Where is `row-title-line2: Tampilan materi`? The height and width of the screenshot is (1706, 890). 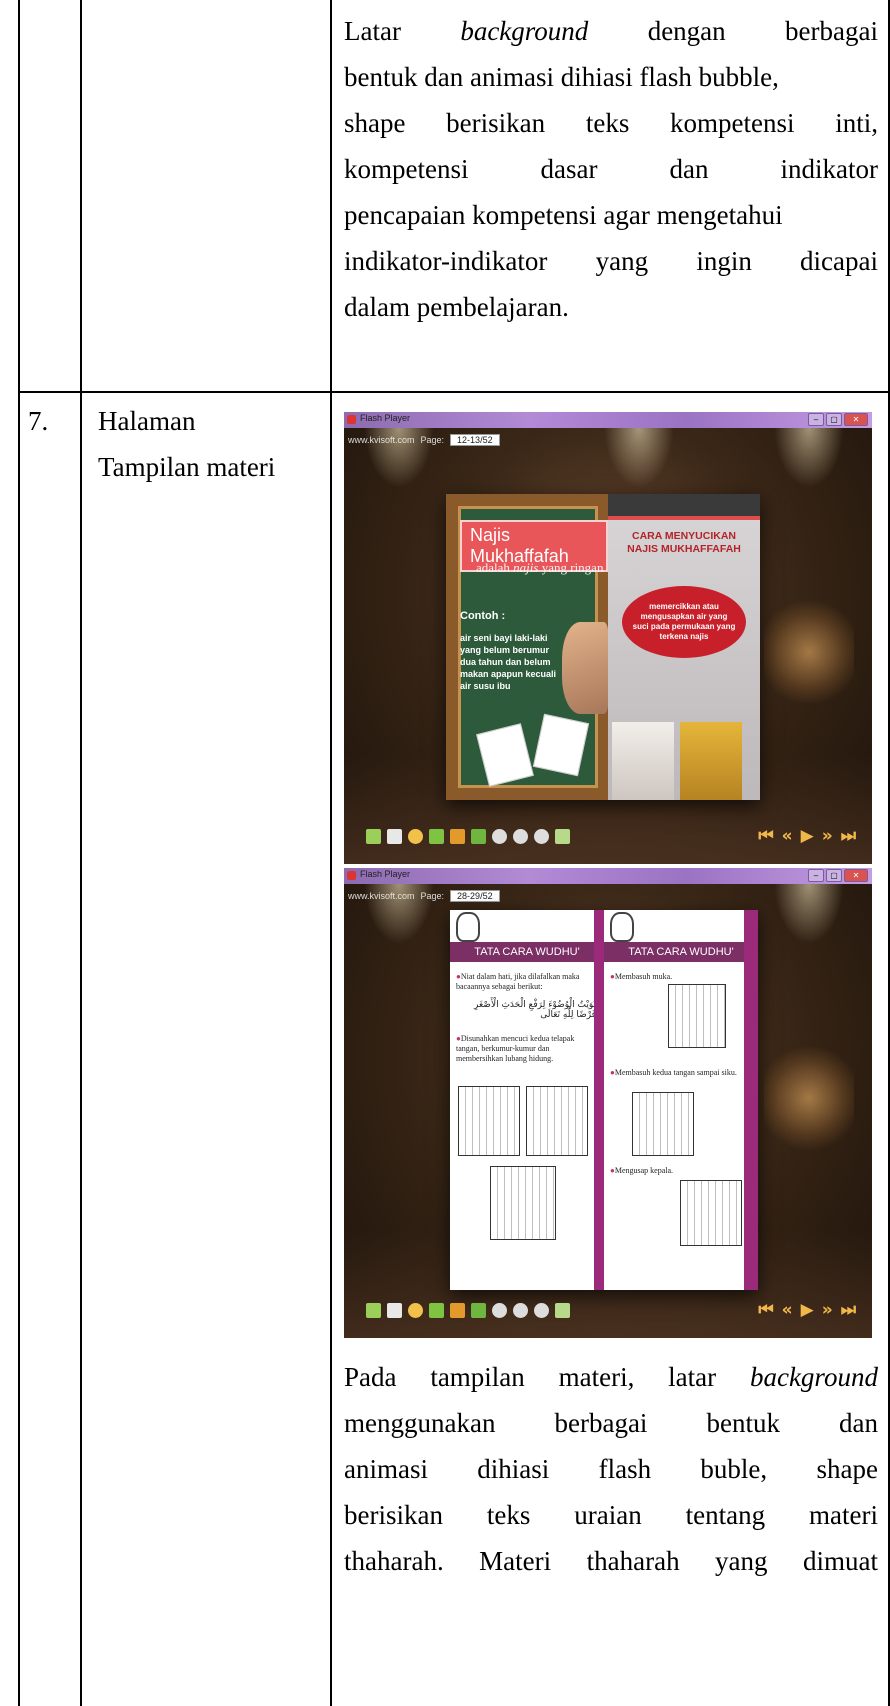
row-title-line2: Tampilan materi is located at coordinates (187, 467).